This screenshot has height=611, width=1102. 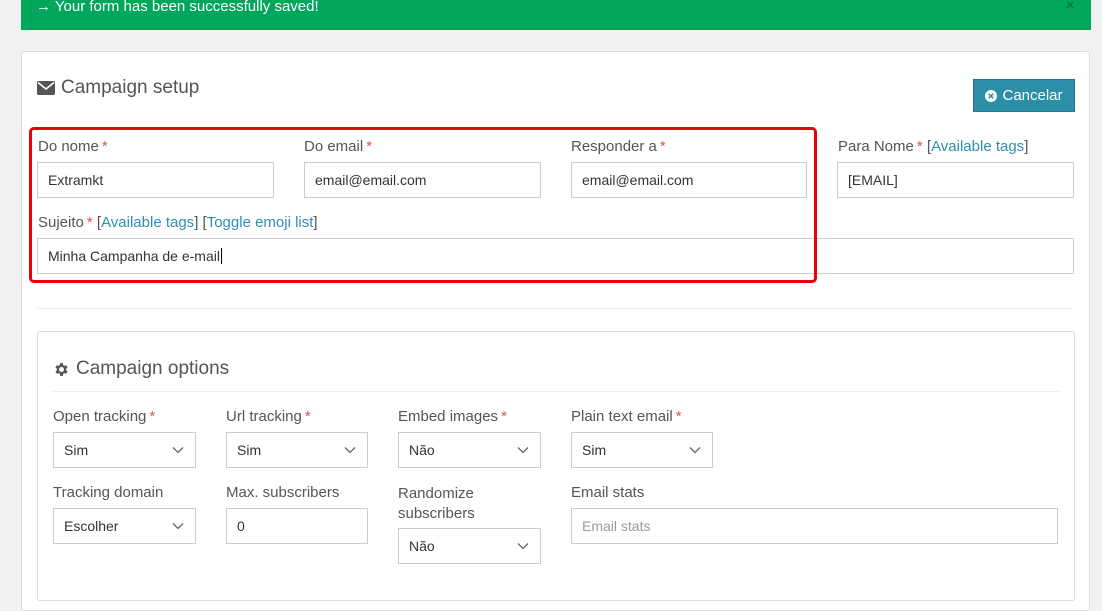 What do you see at coordinates (134, 256) in the screenshot?
I see `subject-input-value: Minha Campanha de e-mail` at bounding box center [134, 256].